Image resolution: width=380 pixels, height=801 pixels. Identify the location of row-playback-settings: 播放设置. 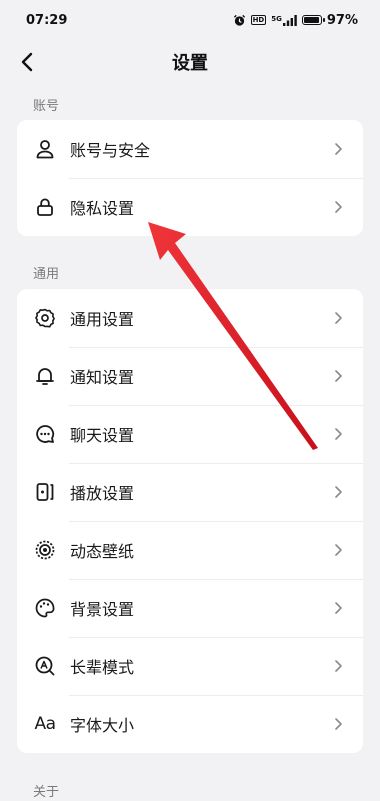
(190, 492).